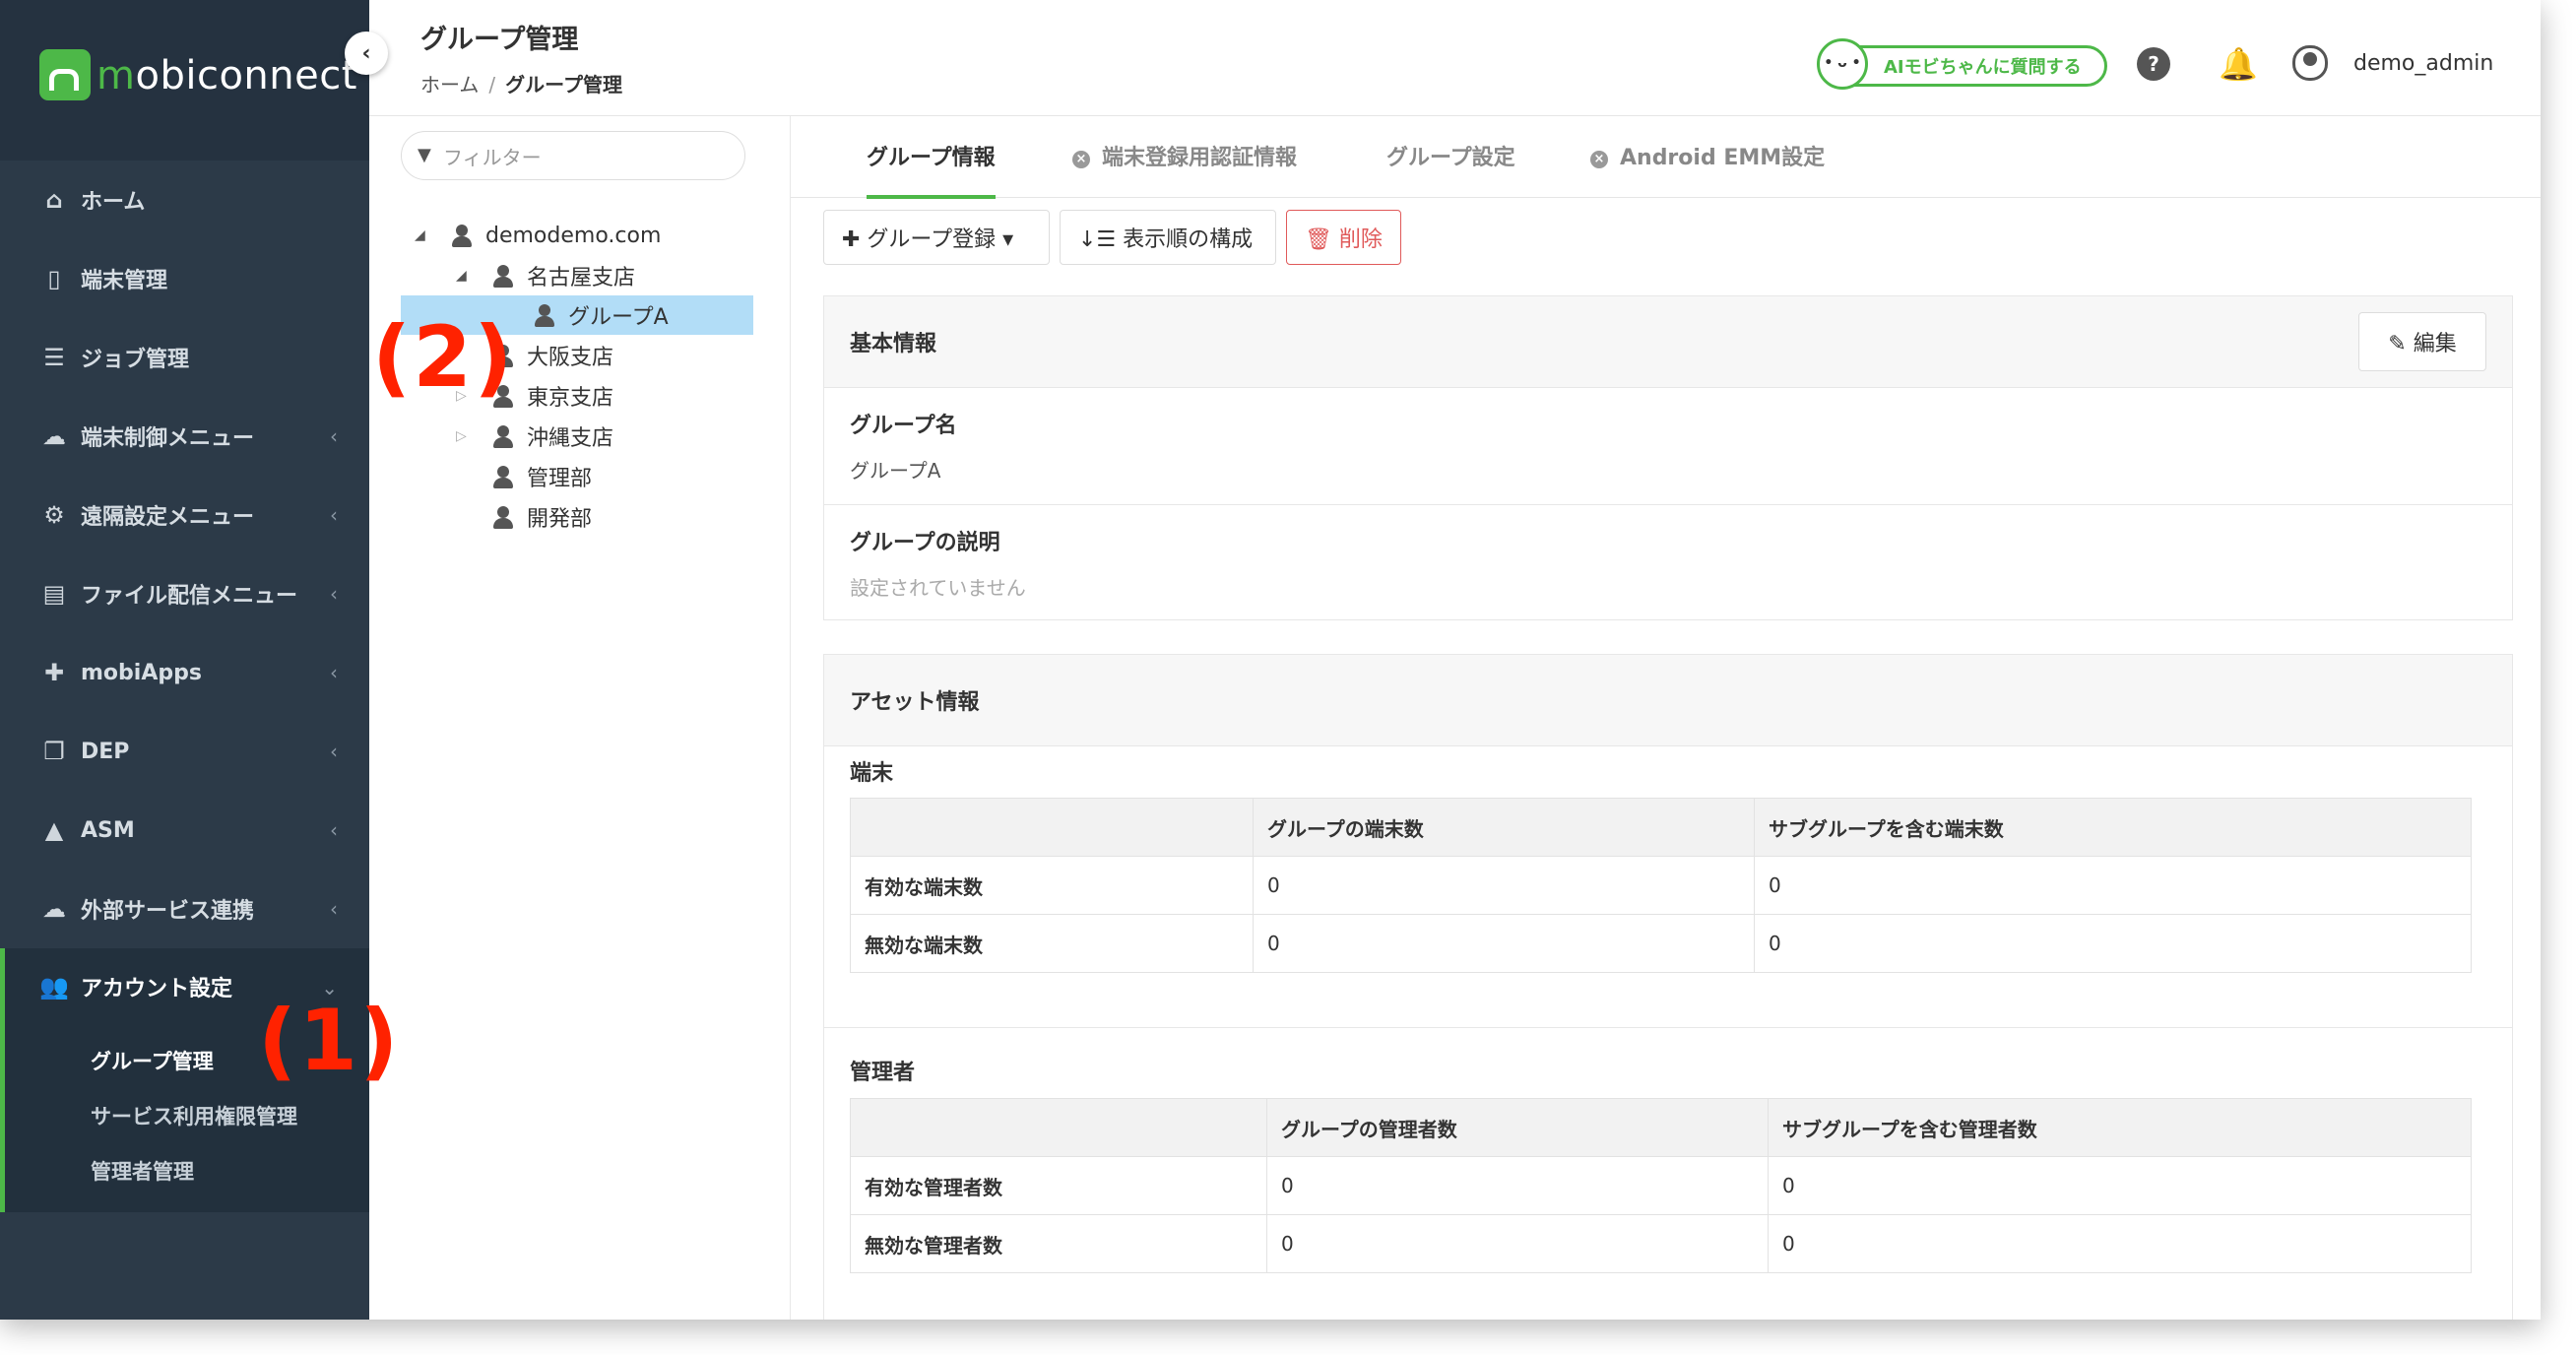 The image size is (2576, 1355). Describe the element at coordinates (499, 40) in the screenshot. I see `page-title: グループ管理` at that location.